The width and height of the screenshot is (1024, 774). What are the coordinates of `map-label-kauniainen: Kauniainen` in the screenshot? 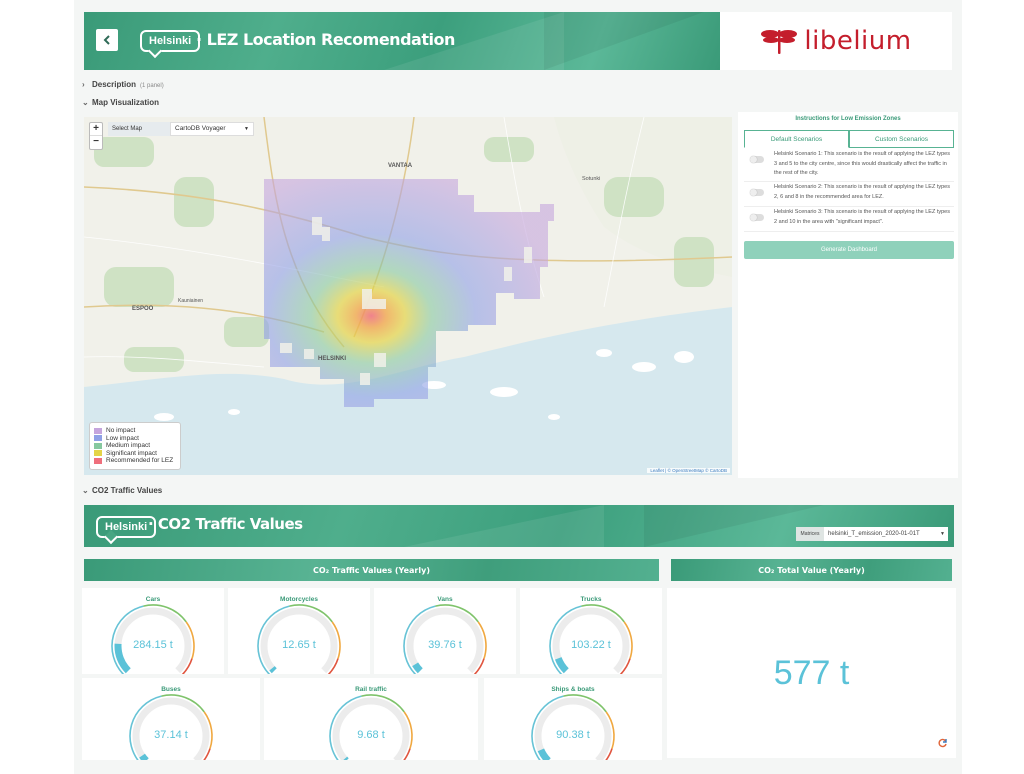 It's located at (191, 301).